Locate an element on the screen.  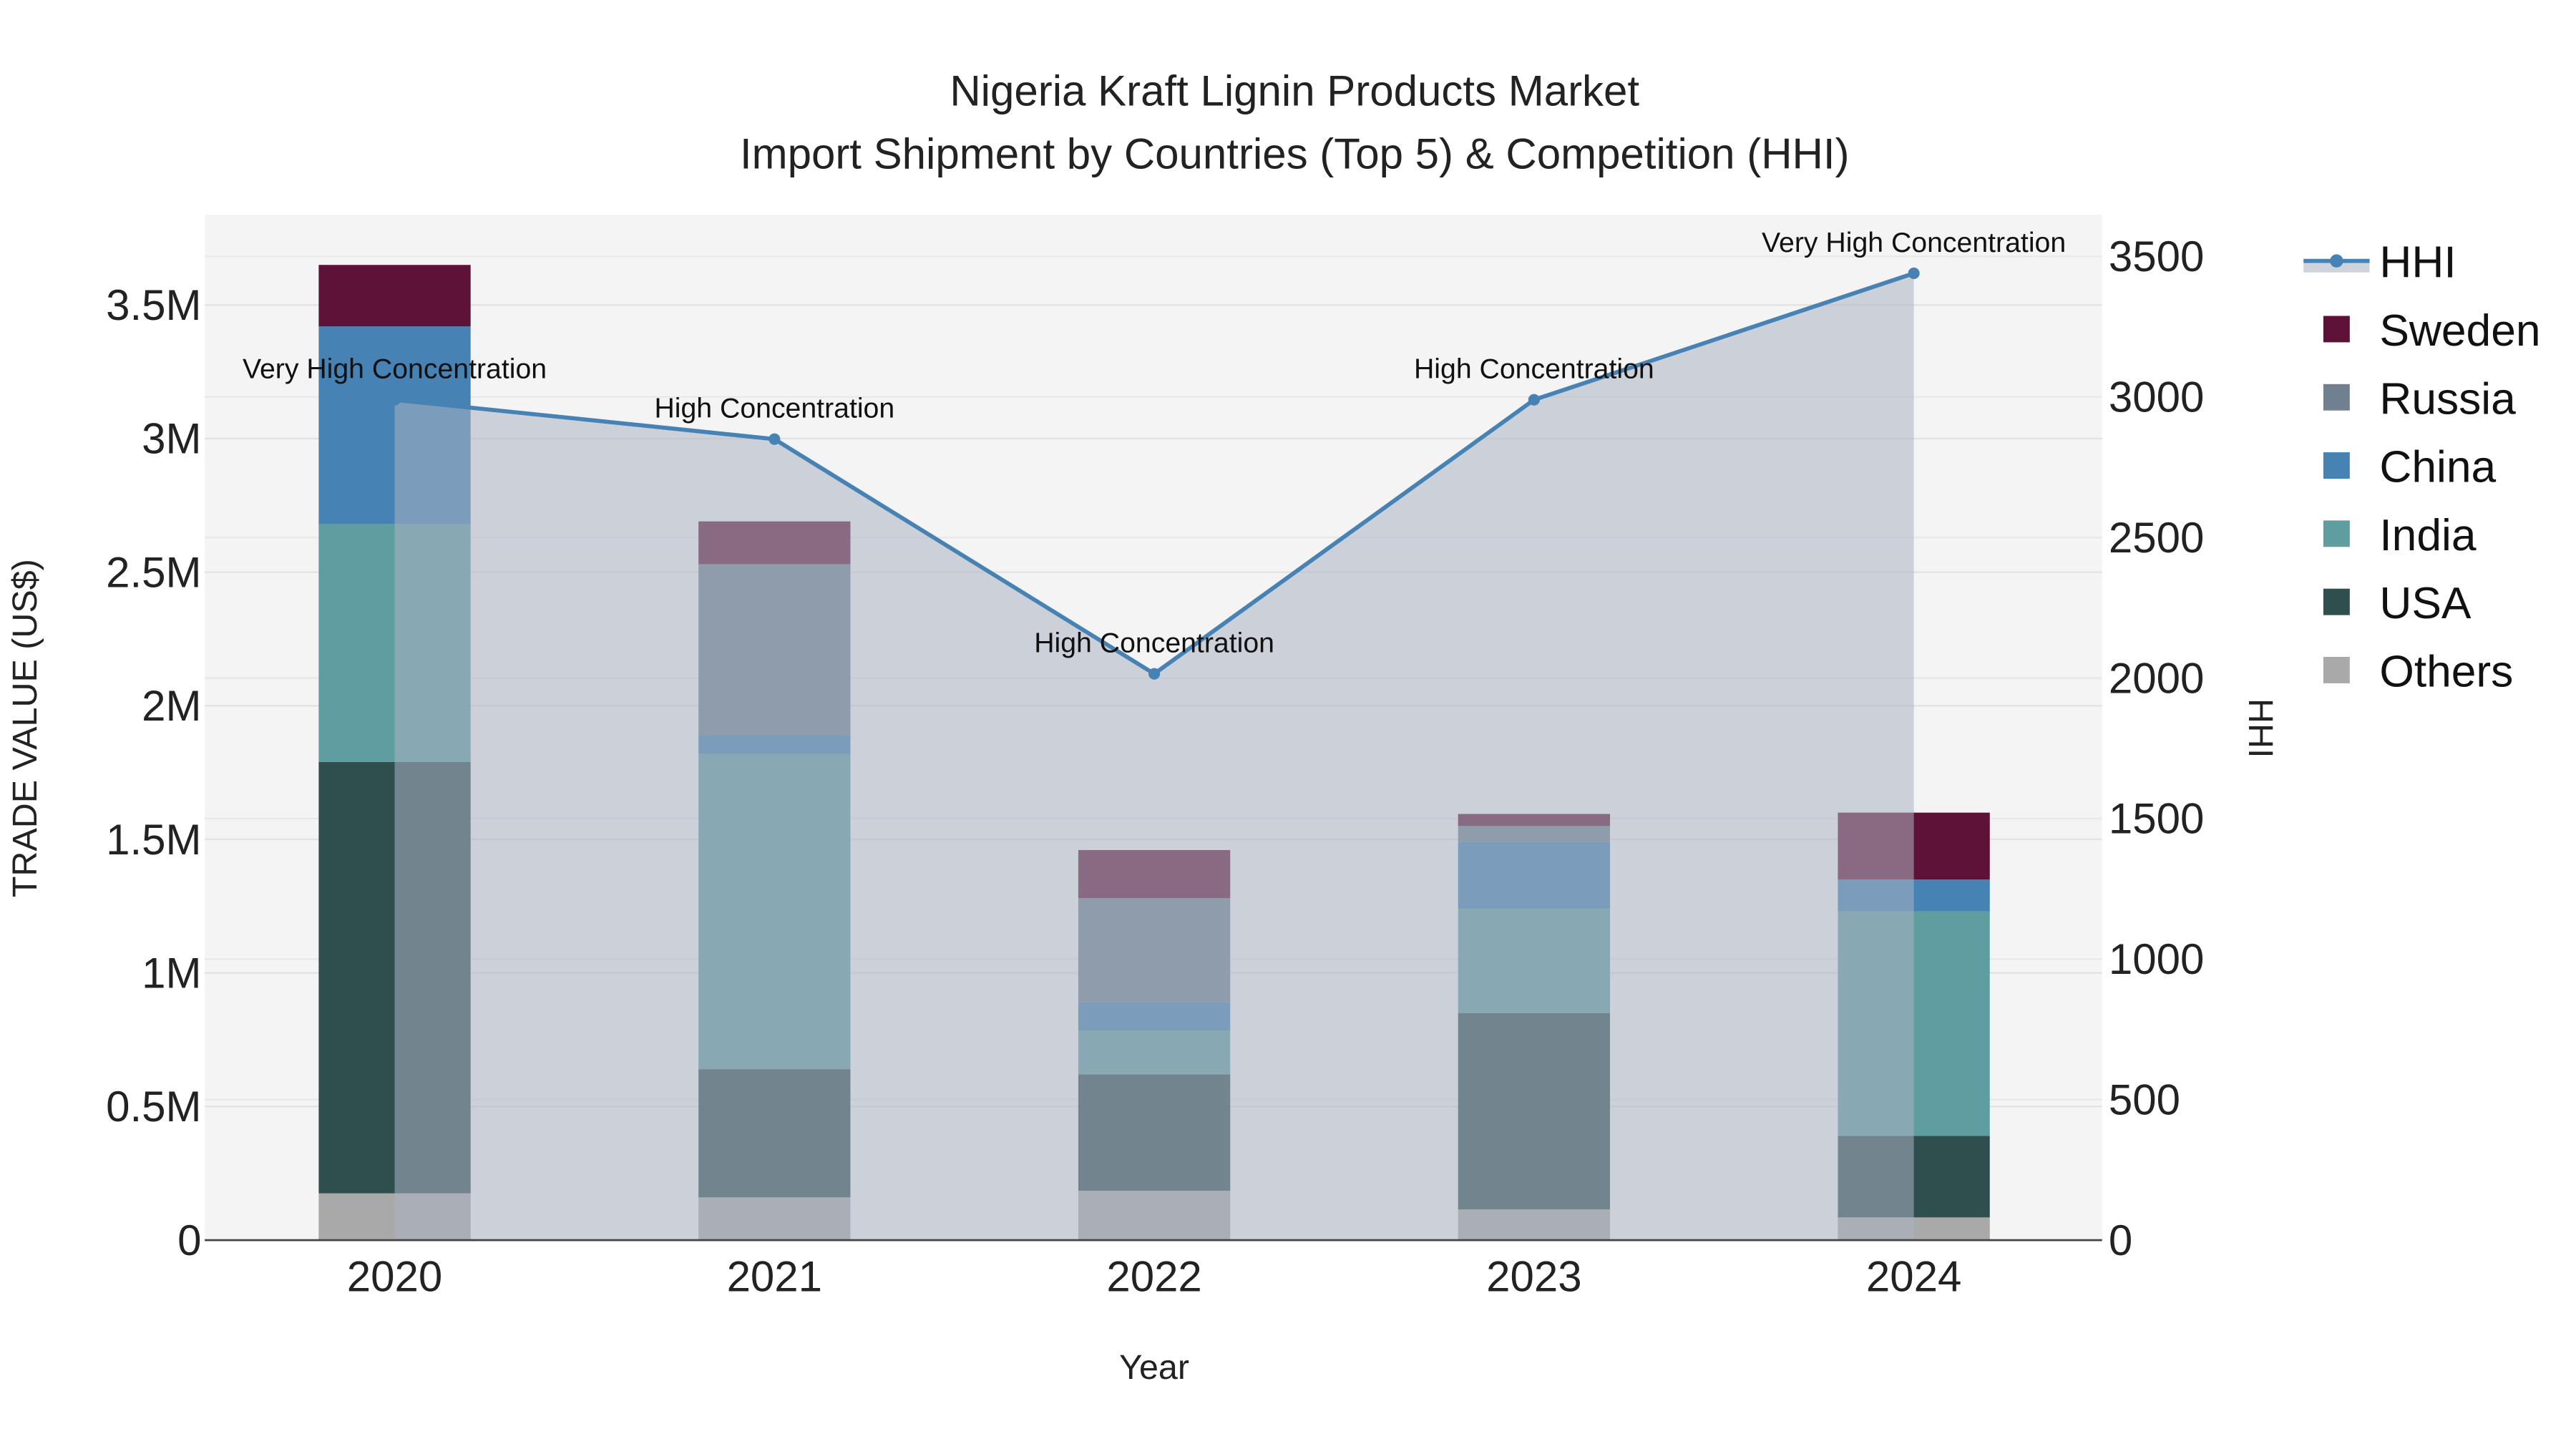
legend-swatch-india is located at coordinates (2336, 533).